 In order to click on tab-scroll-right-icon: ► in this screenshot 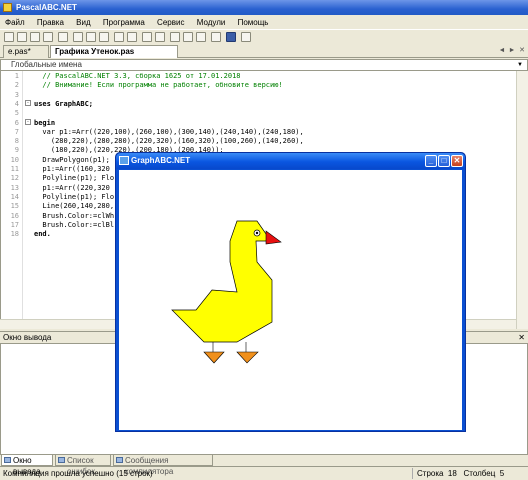, I will do `click(512, 50)`.